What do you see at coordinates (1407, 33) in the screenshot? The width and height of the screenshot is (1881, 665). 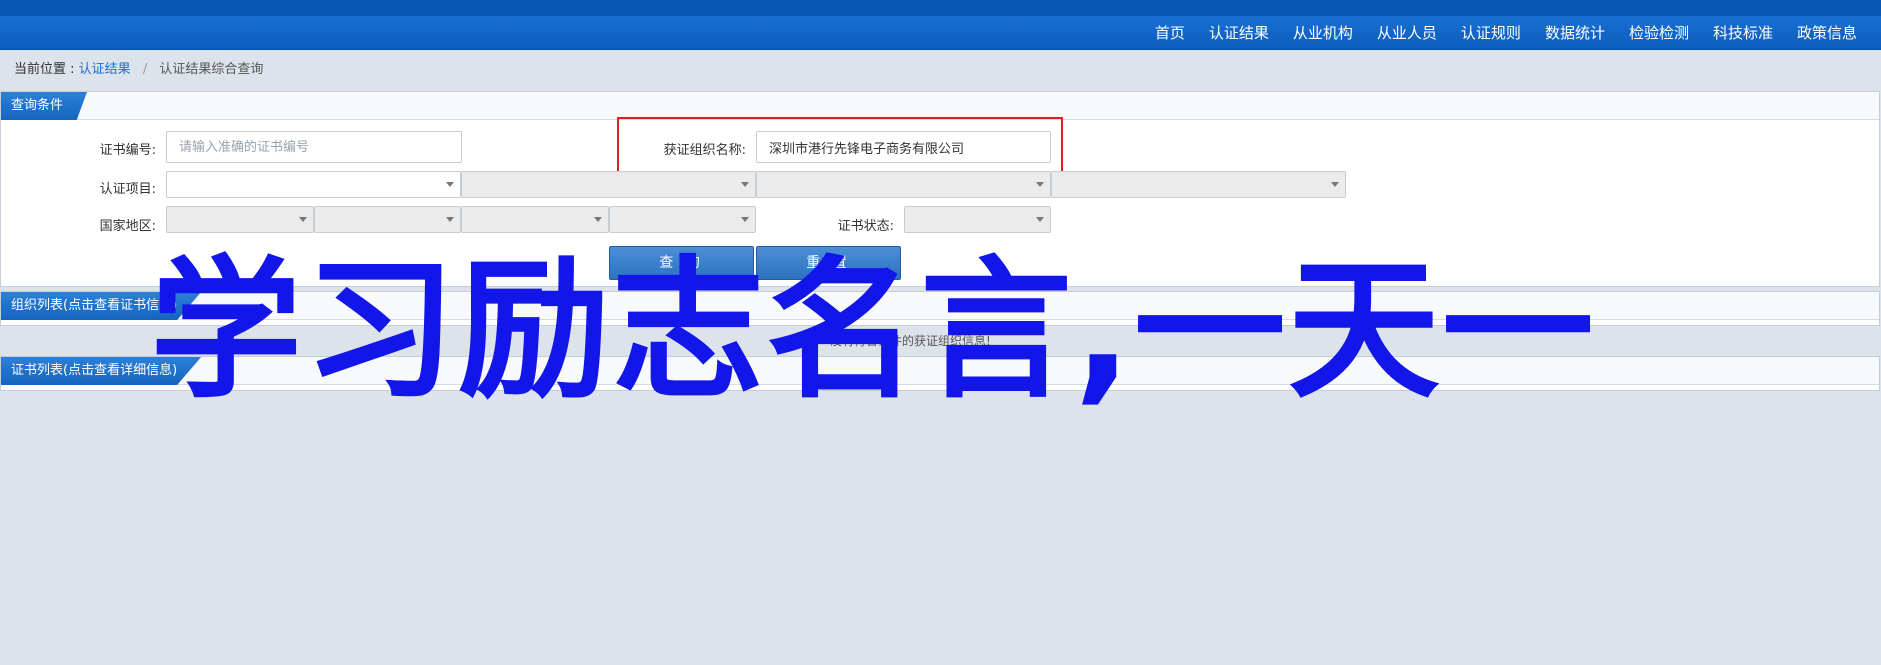 I see `nav-item-personnel: 从业人员` at bounding box center [1407, 33].